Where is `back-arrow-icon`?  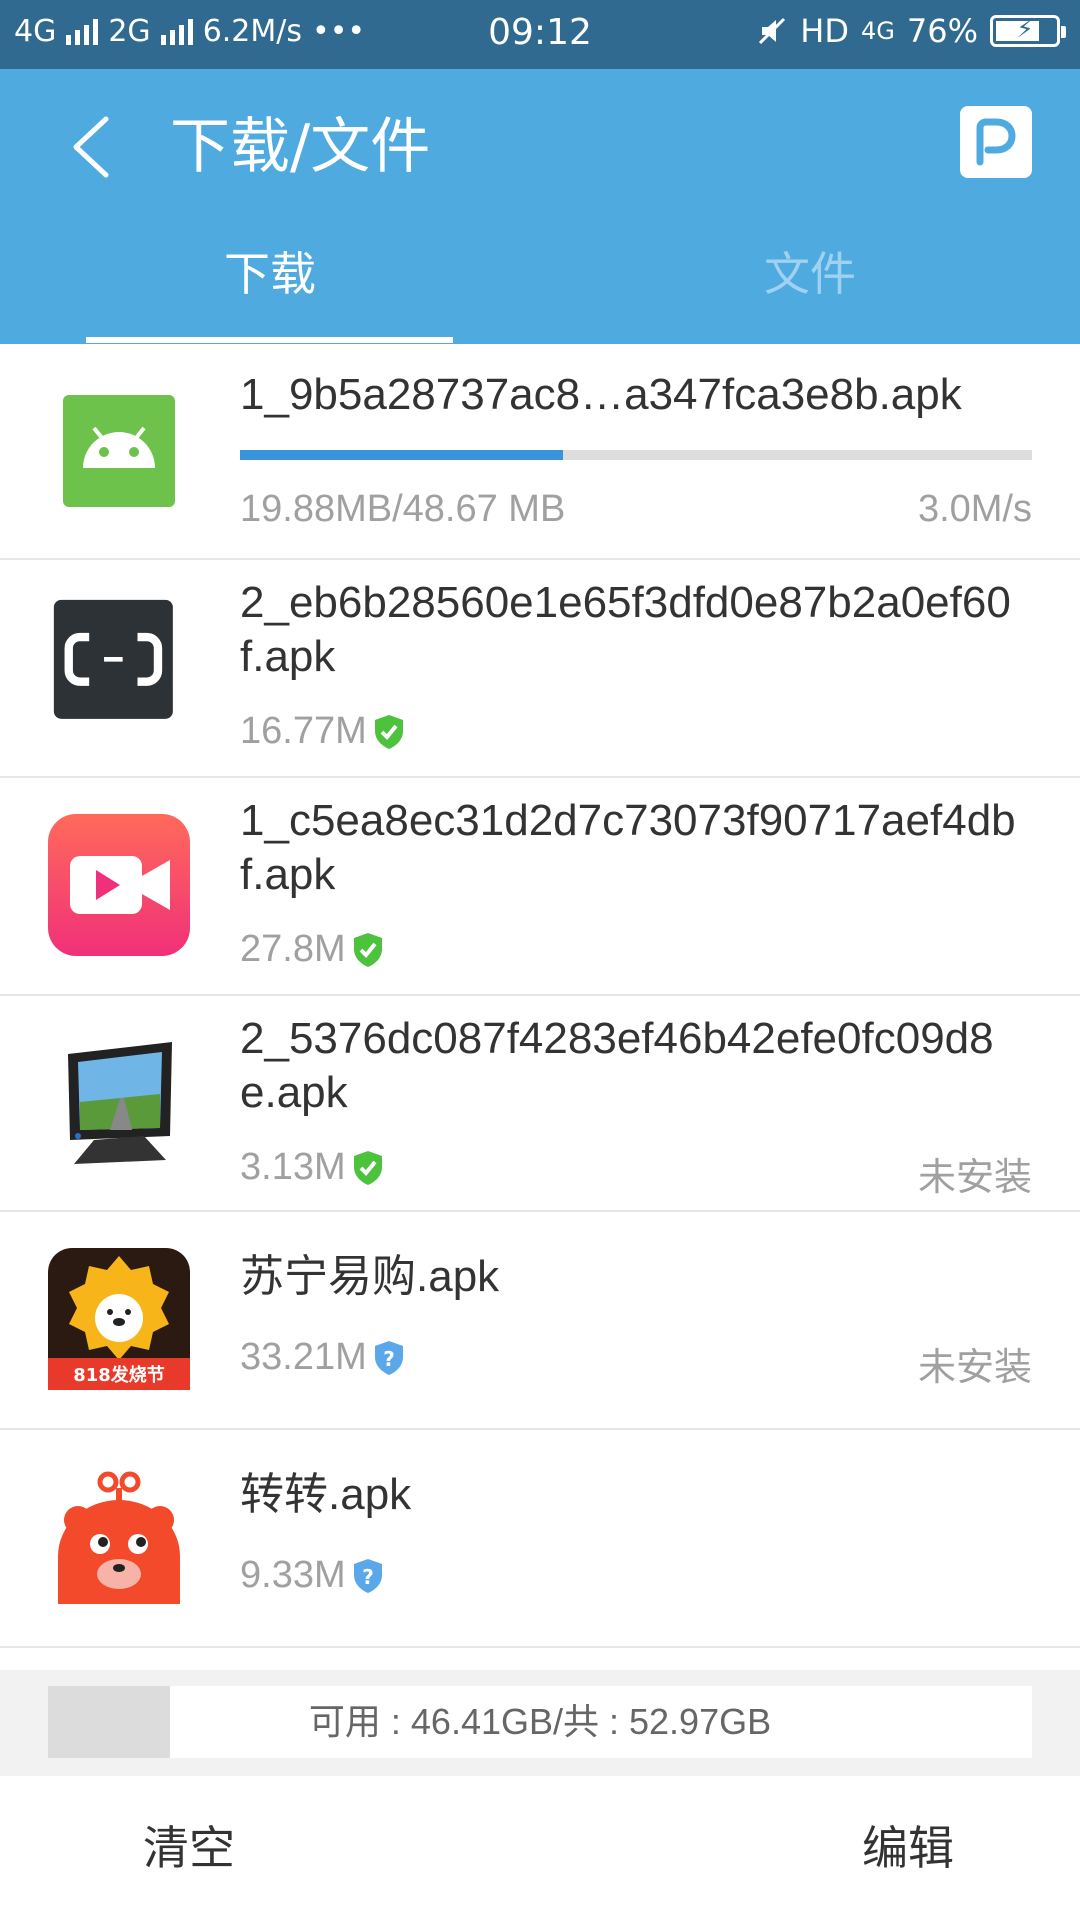 back-arrow-icon is located at coordinates (96, 147).